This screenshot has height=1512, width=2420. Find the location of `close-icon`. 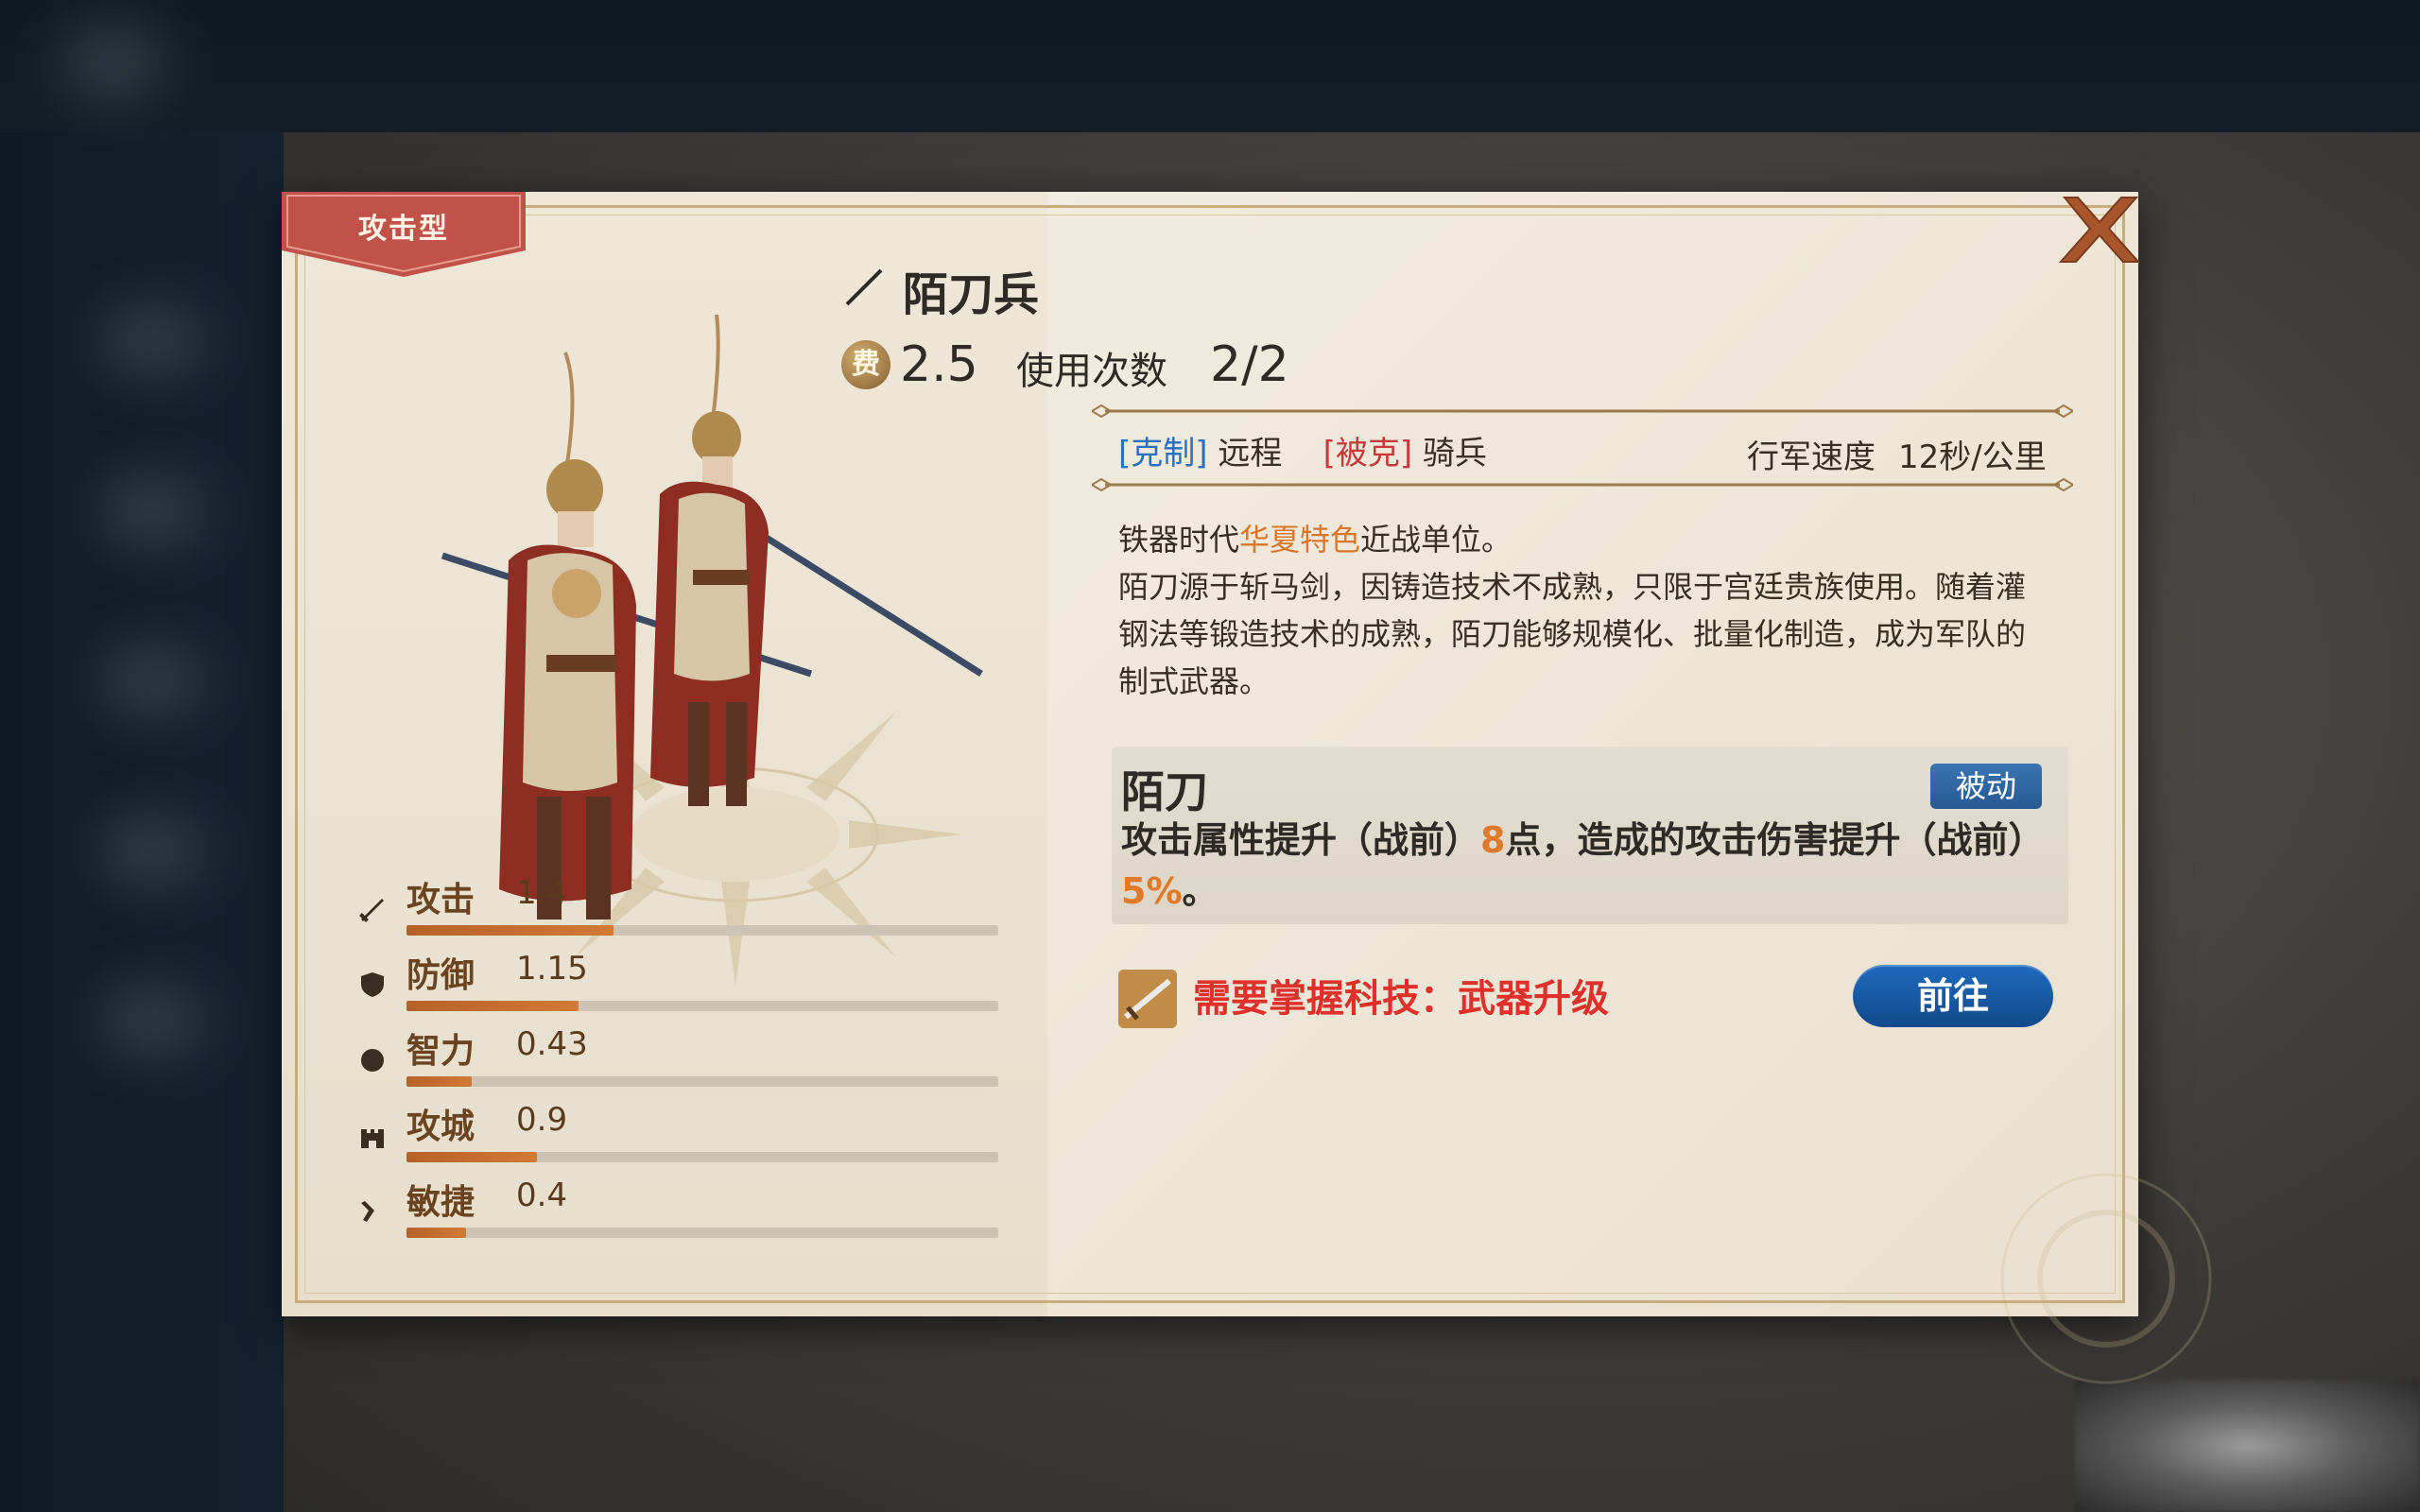

close-icon is located at coordinates (2099, 230).